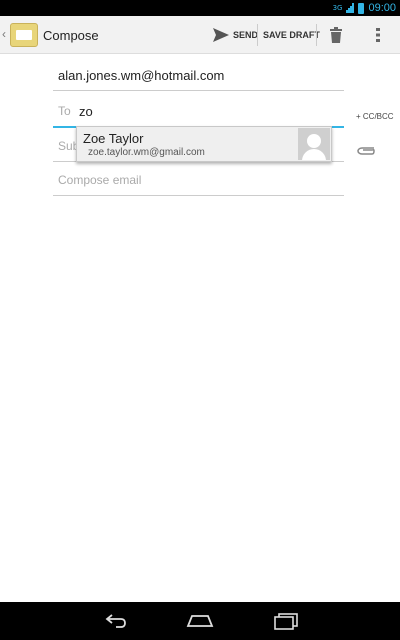  I want to click on send-button: SEND, so click(235, 35).